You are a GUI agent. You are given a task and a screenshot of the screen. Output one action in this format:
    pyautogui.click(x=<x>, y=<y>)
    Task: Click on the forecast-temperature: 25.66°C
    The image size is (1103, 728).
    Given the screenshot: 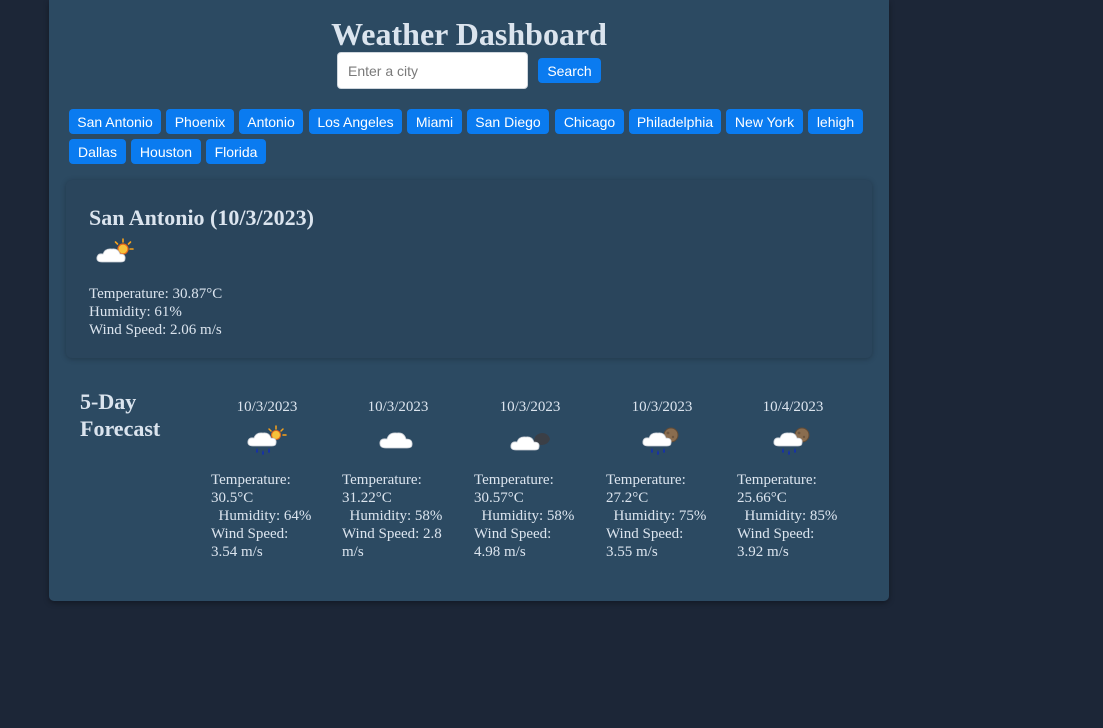 What is the action you would take?
    pyautogui.click(x=762, y=498)
    